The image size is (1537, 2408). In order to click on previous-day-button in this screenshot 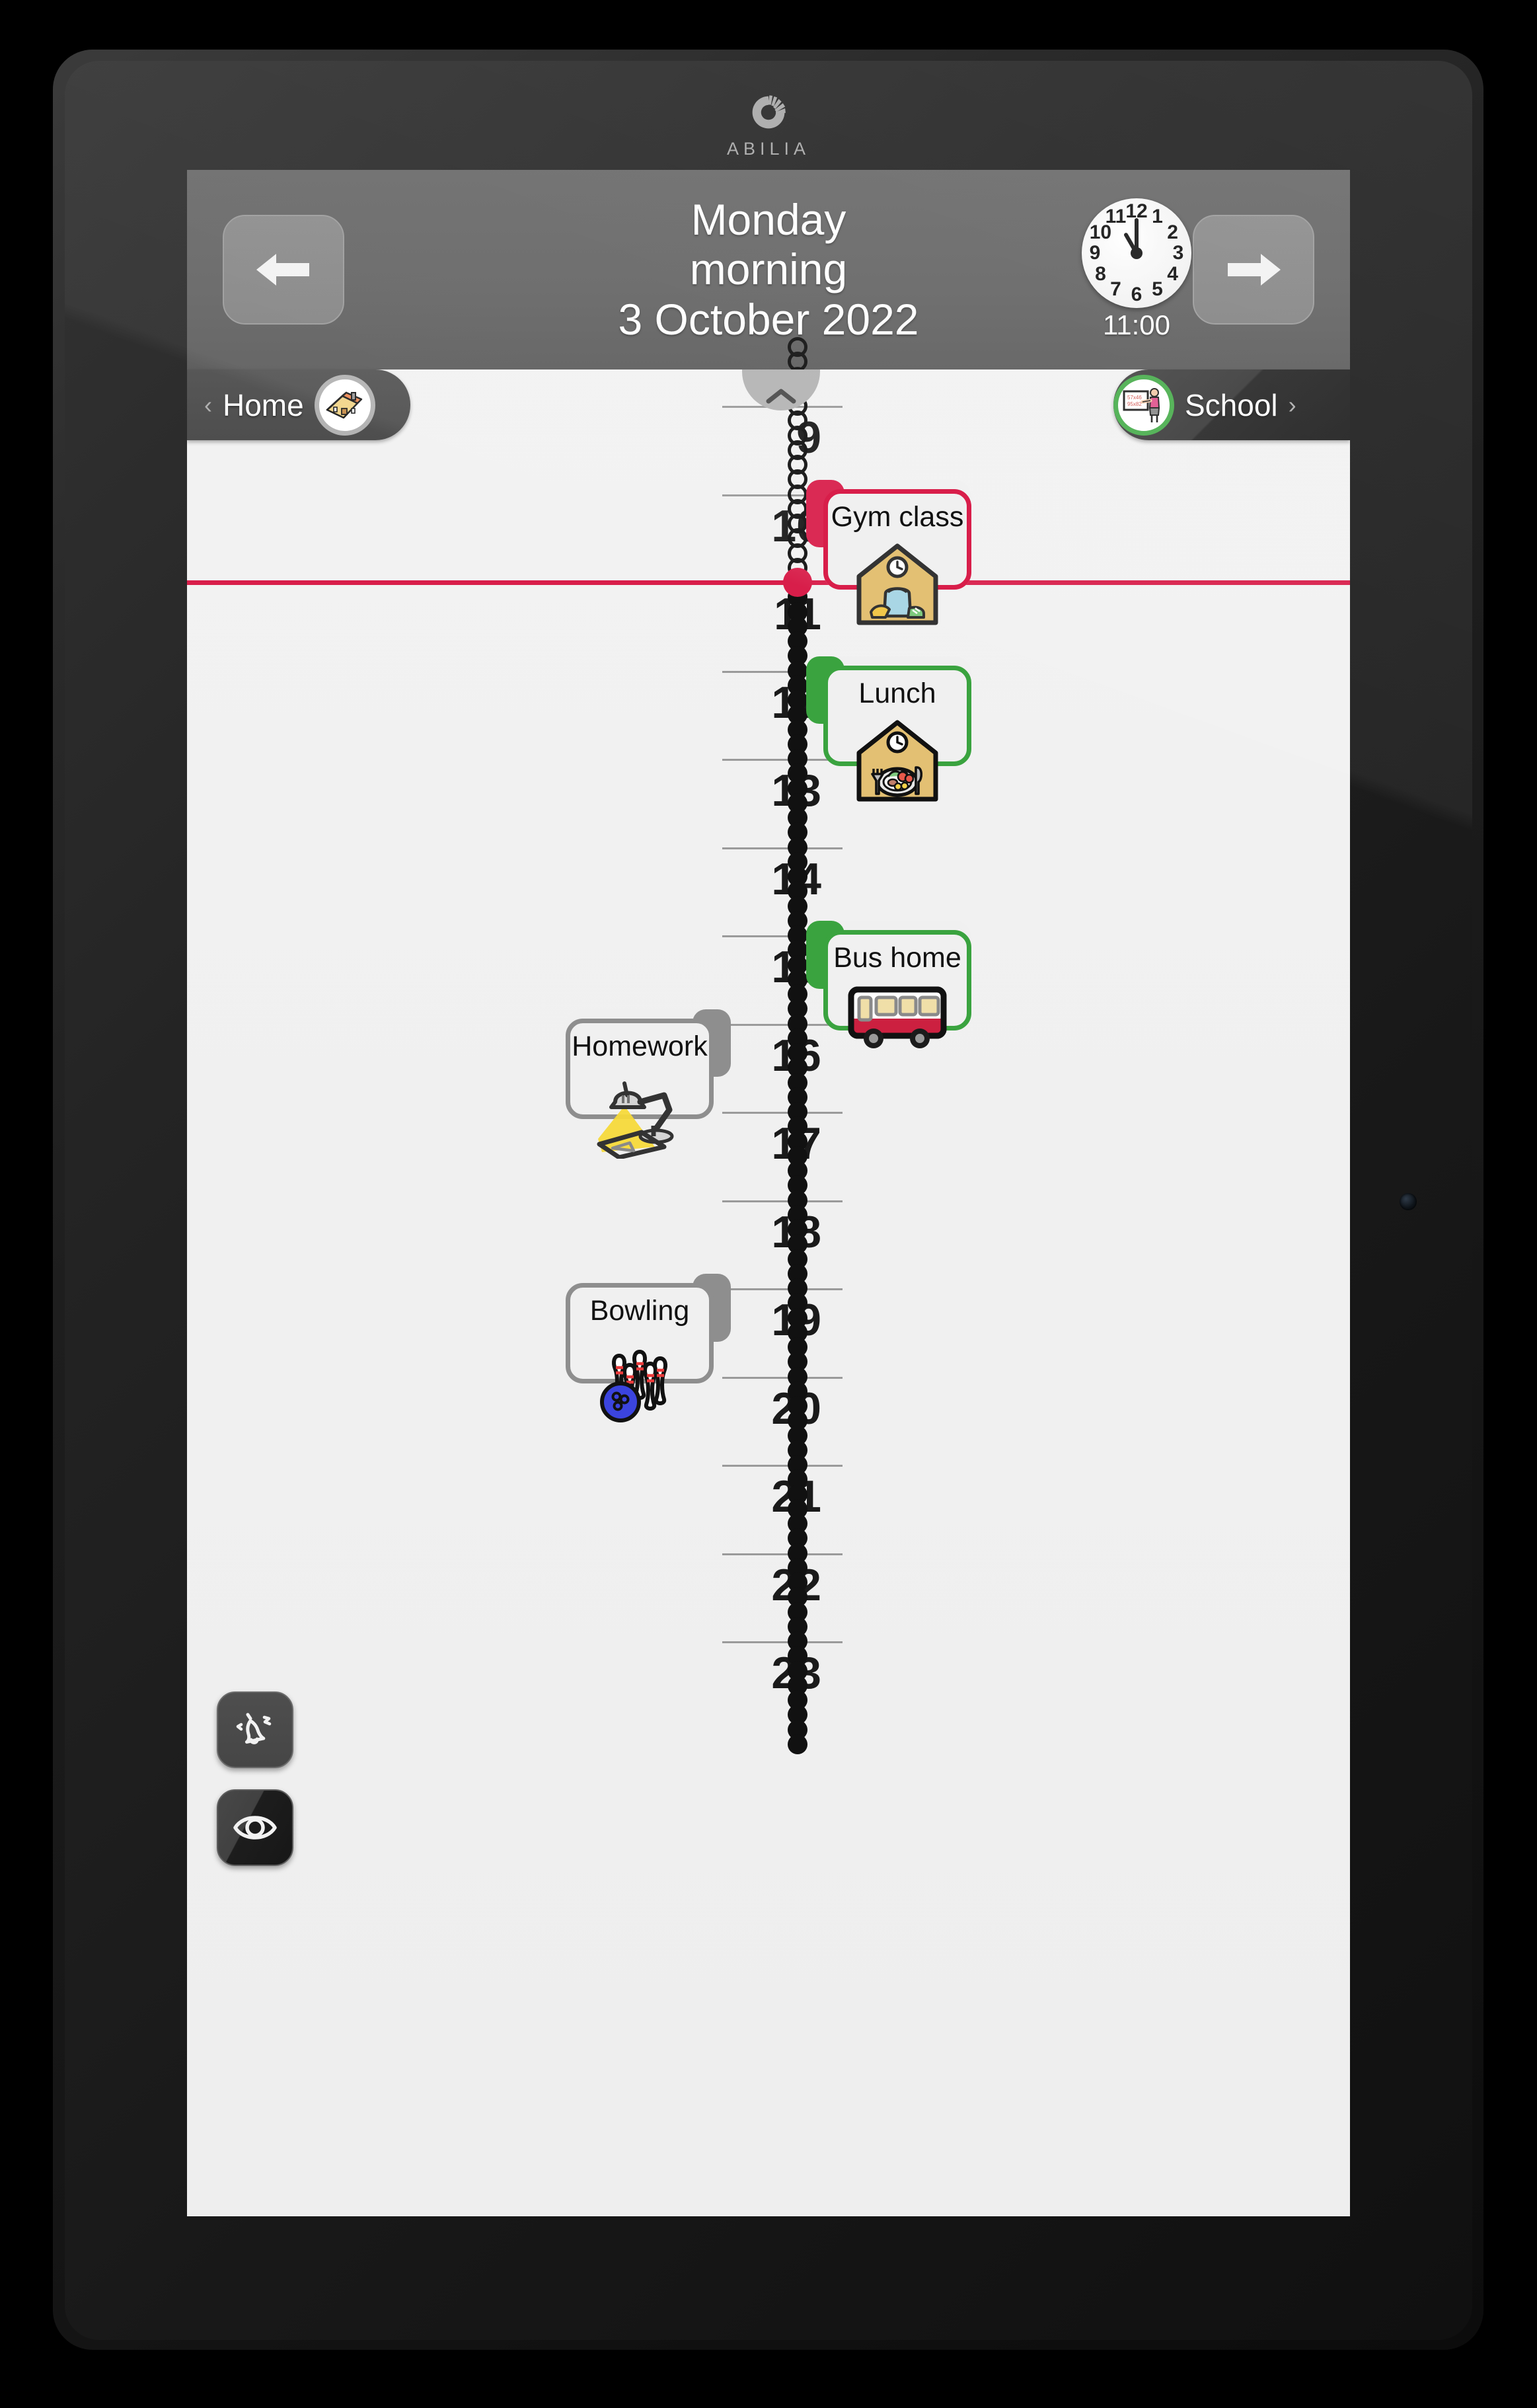, I will do `click(283, 270)`.